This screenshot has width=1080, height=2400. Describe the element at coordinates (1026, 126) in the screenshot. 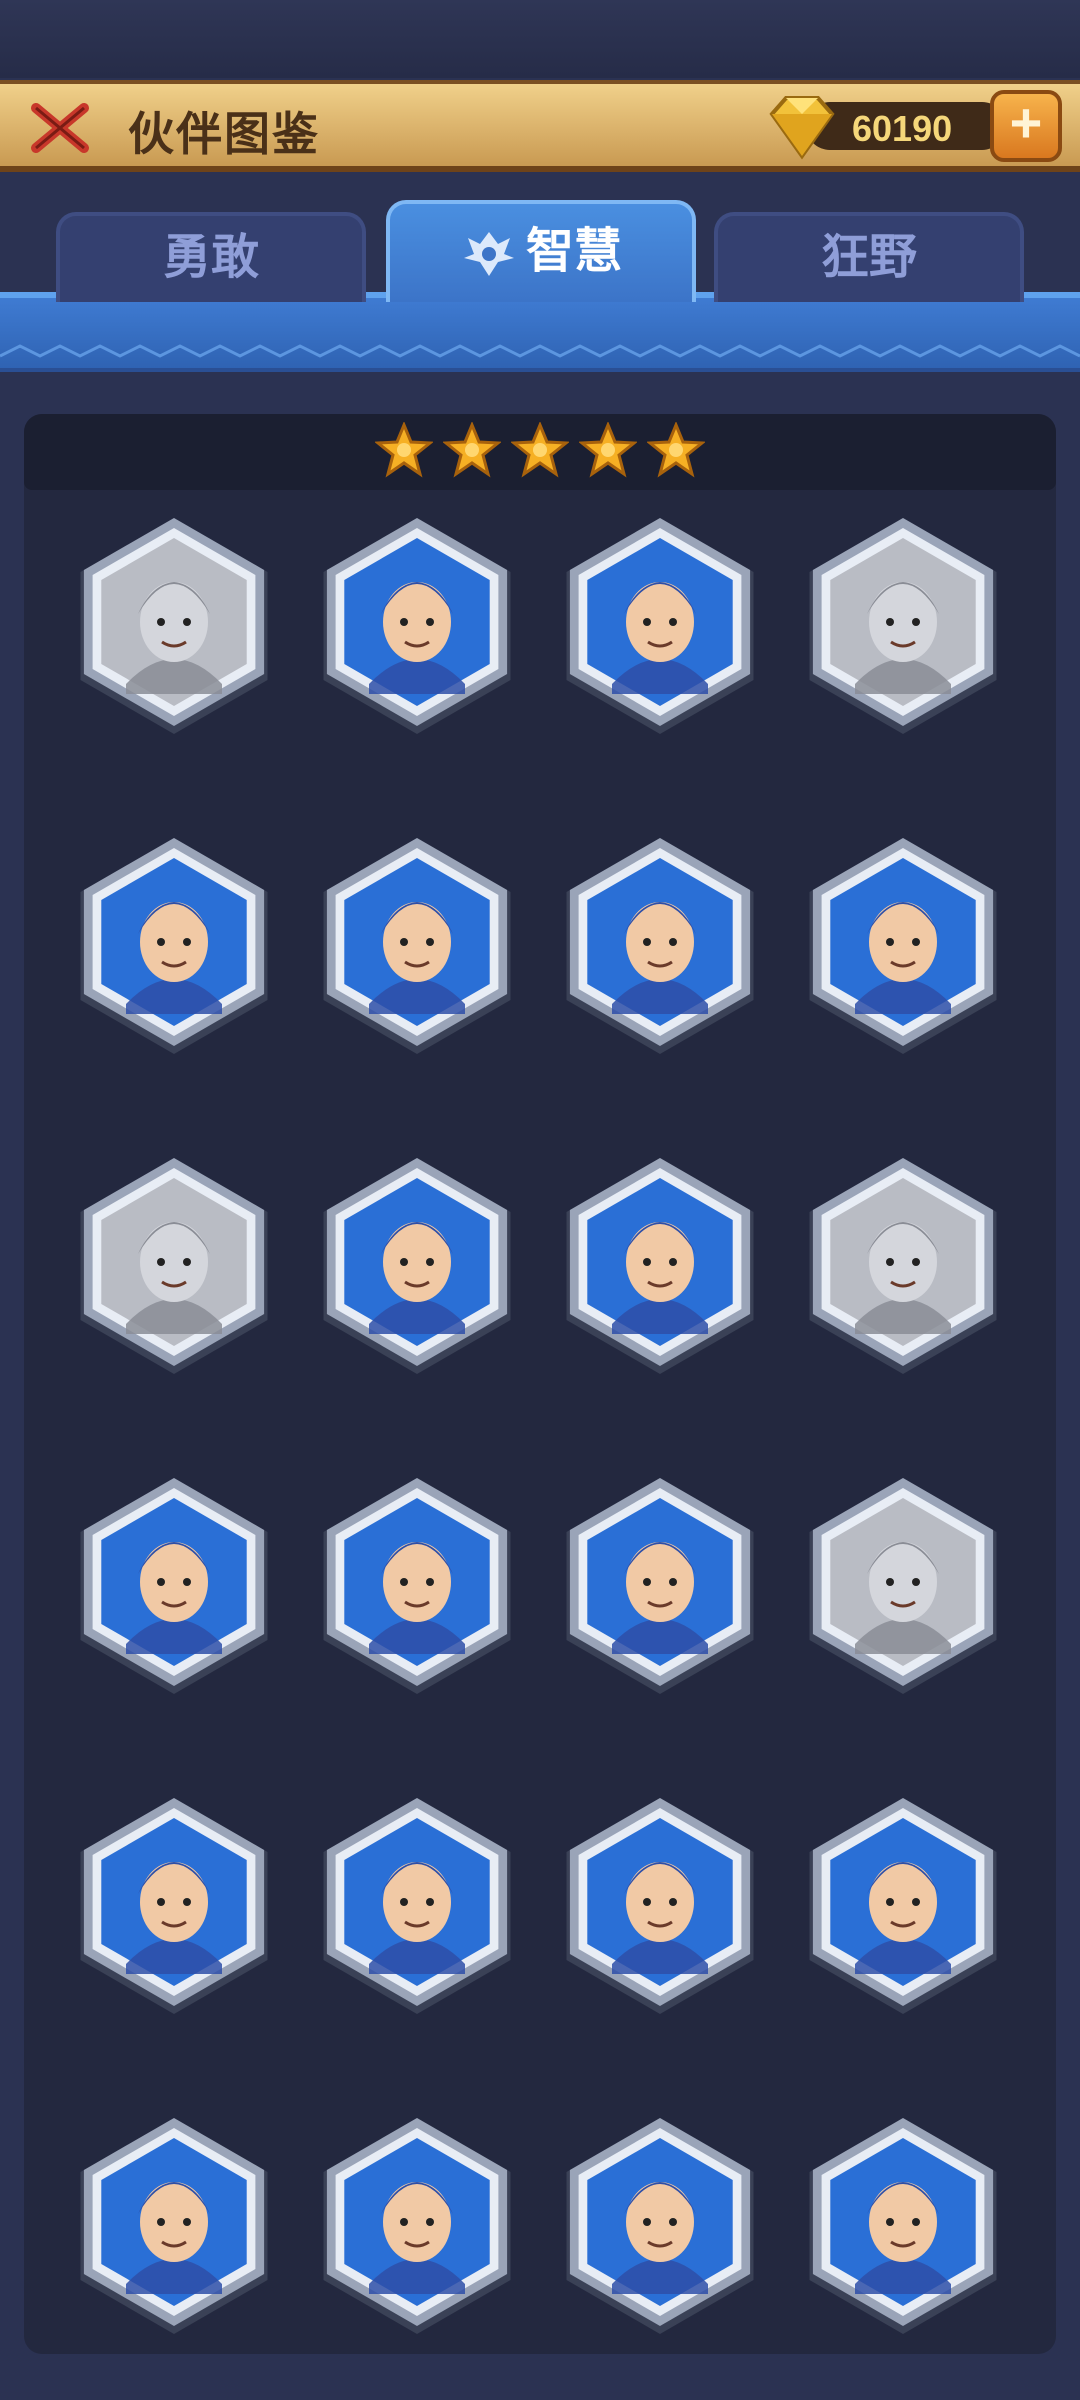

I see `add-gems-button: +` at that location.